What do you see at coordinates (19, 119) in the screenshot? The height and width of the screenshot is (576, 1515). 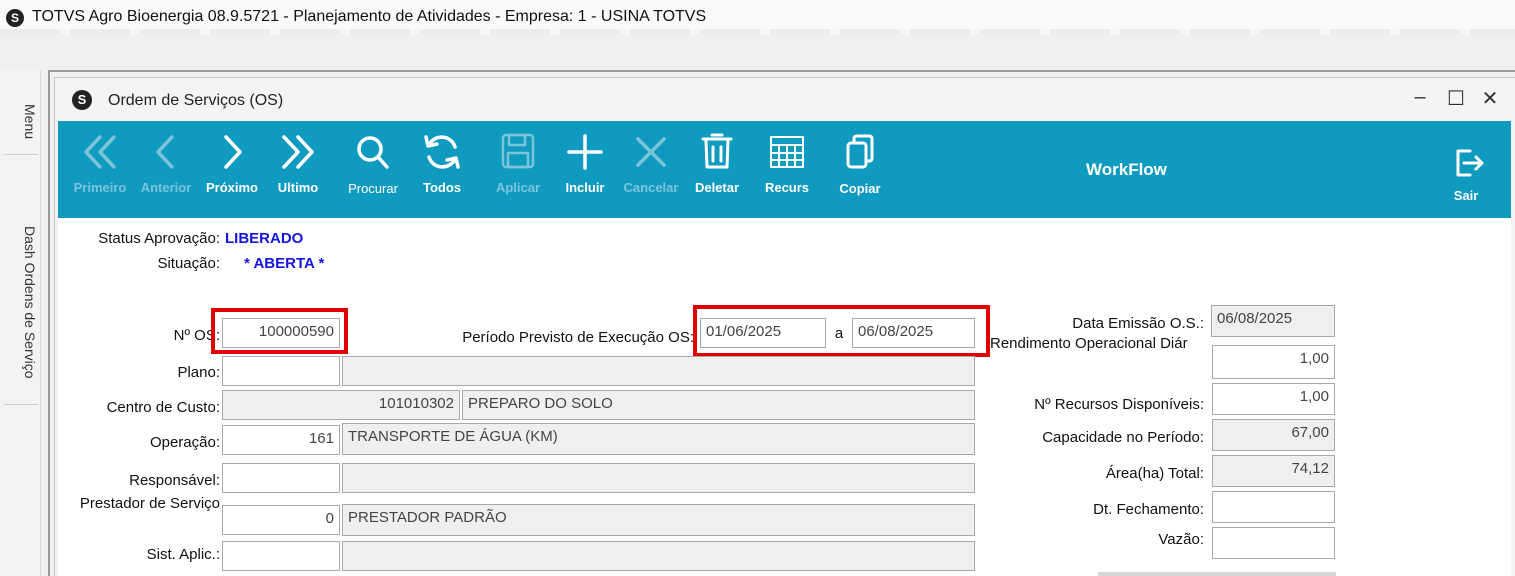 I see `sidebar-tab-menu: Menu` at bounding box center [19, 119].